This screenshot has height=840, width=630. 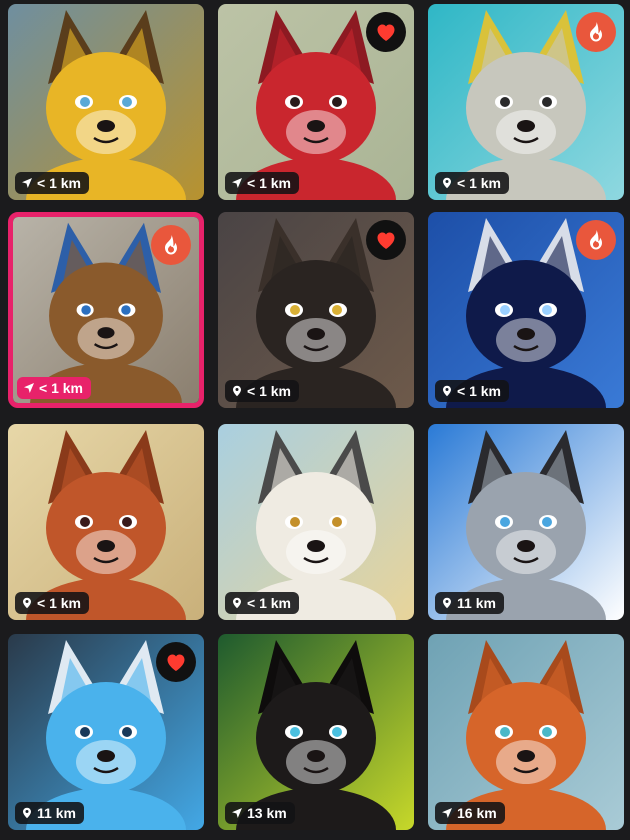 What do you see at coordinates (267, 813) in the screenshot?
I see `distance-label: 13 km` at bounding box center [267, 813].